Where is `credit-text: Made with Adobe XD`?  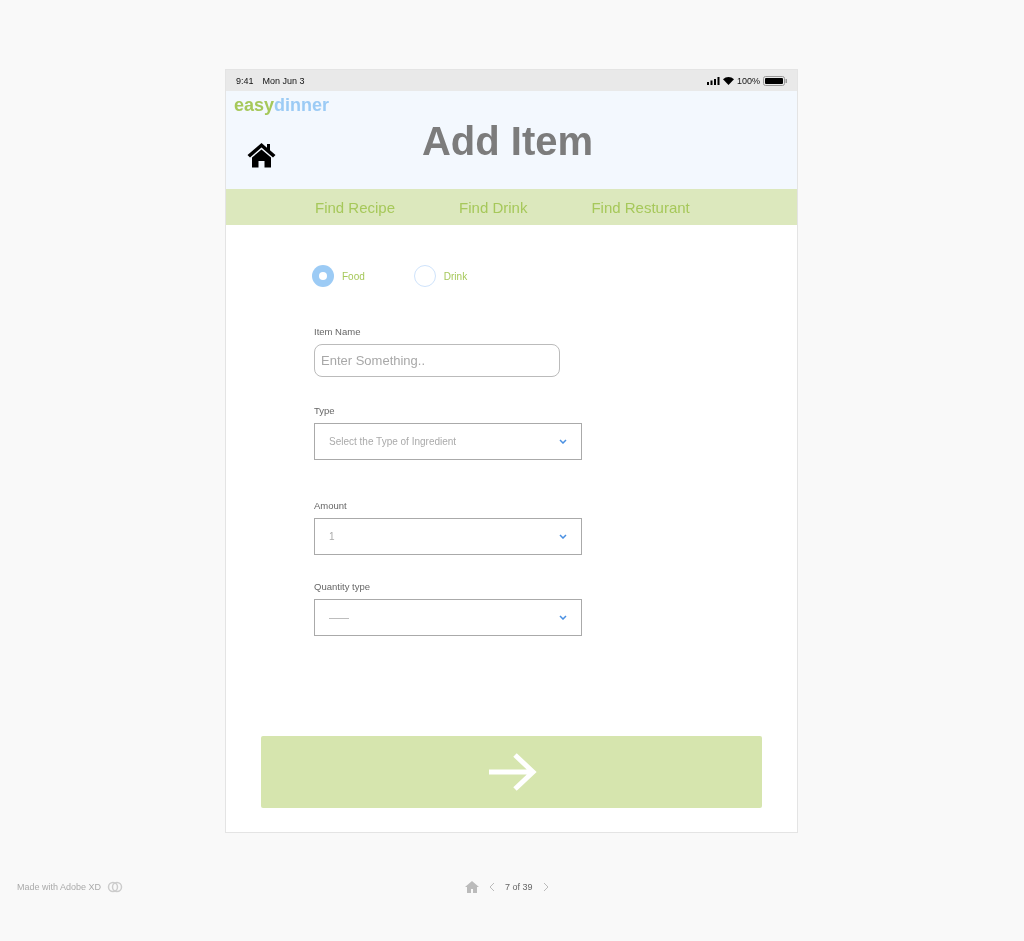
credit-text: Made with Adobe XD is located at coordinates (59, 887).